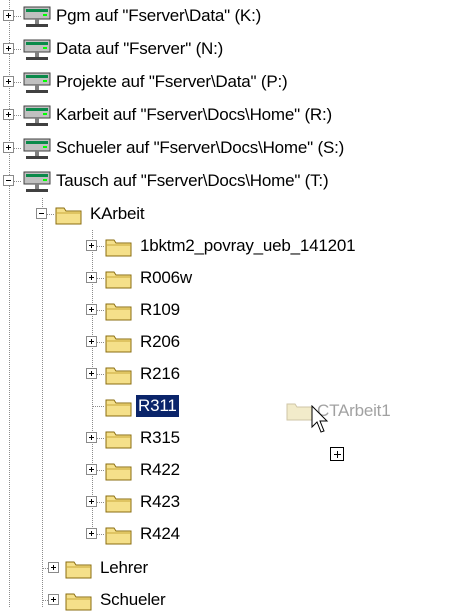 Image resolution: width=467 pixels, height=616 pixels. What do you see at coordinates (68, 216) in the screenshot?
I see `folder-open-icon` at bounding box center [68, 216].